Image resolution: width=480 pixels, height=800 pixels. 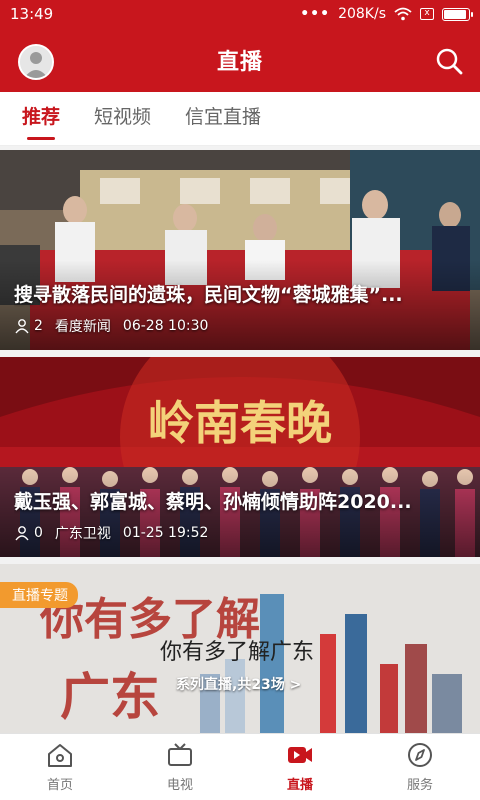 What do you see at coordinates (300, 767) in the screenshot?
I see `nav-live: 直播` at bounding box center [300, 767].